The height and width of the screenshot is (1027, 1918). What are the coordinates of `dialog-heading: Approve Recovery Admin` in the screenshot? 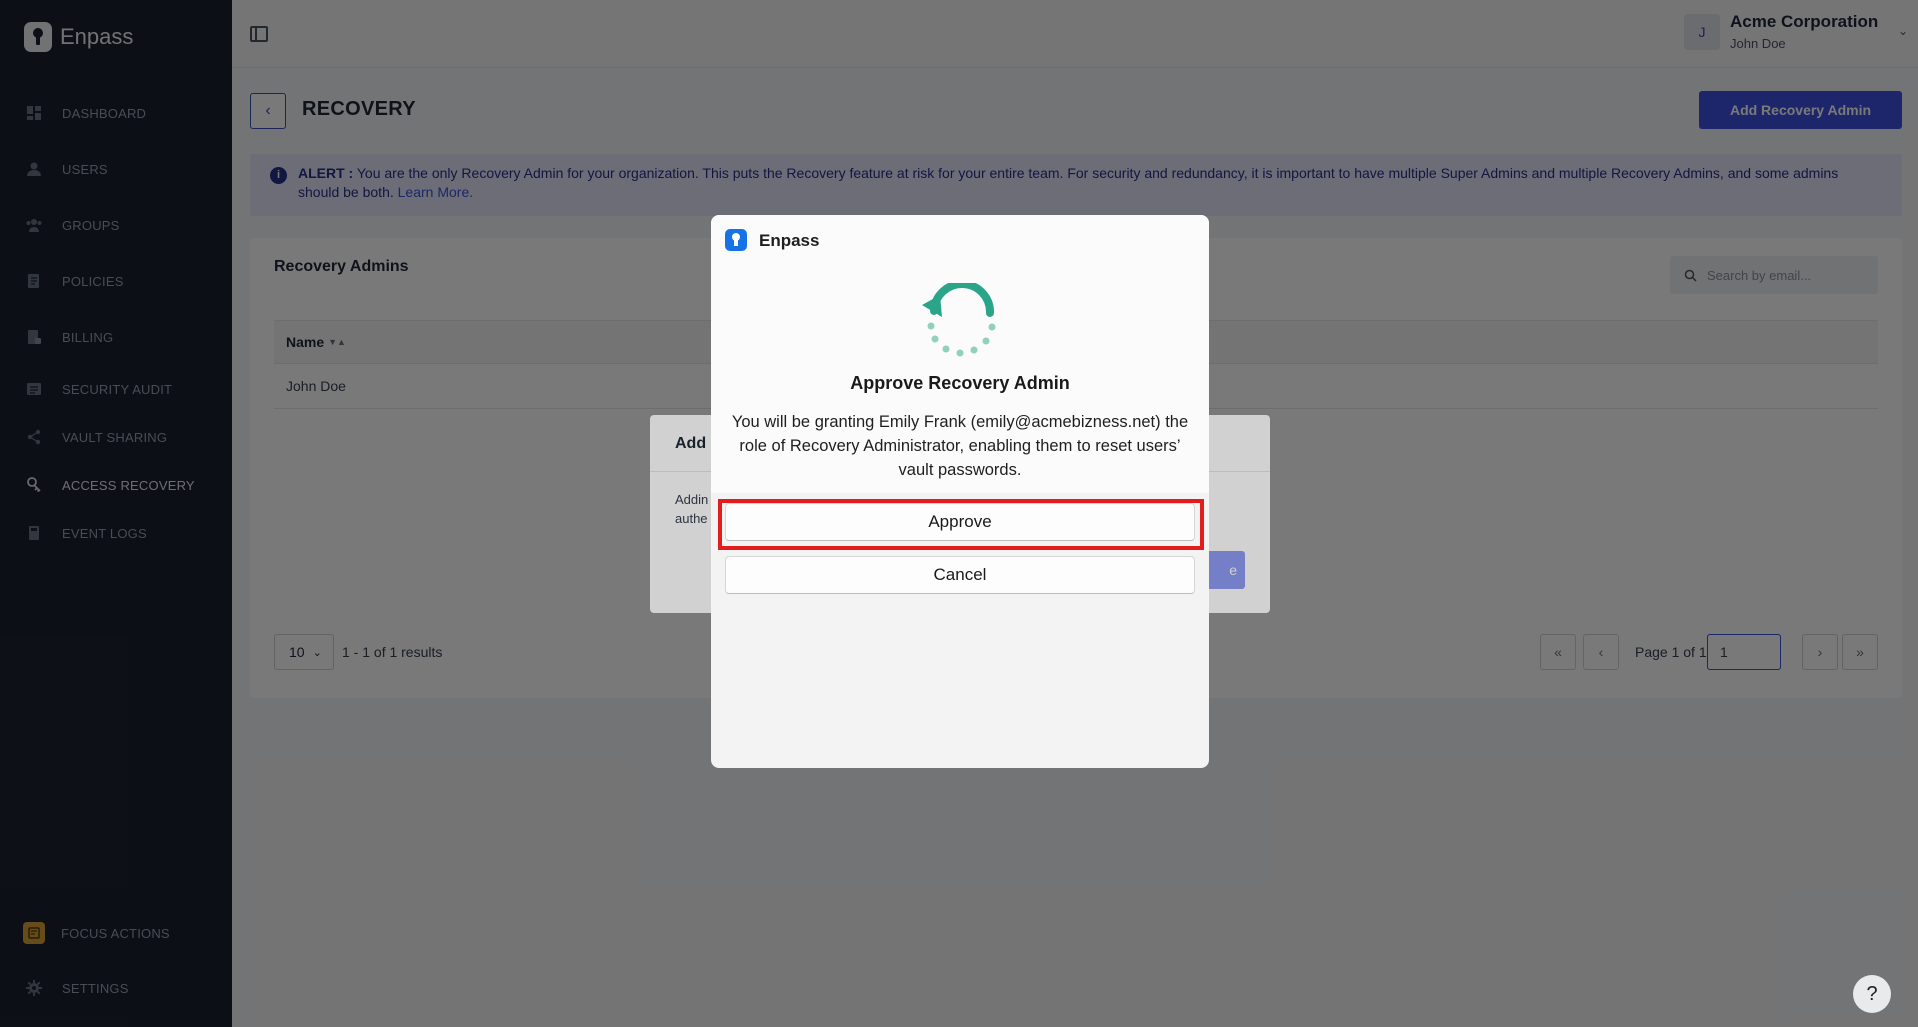 It's located at (960, 383).